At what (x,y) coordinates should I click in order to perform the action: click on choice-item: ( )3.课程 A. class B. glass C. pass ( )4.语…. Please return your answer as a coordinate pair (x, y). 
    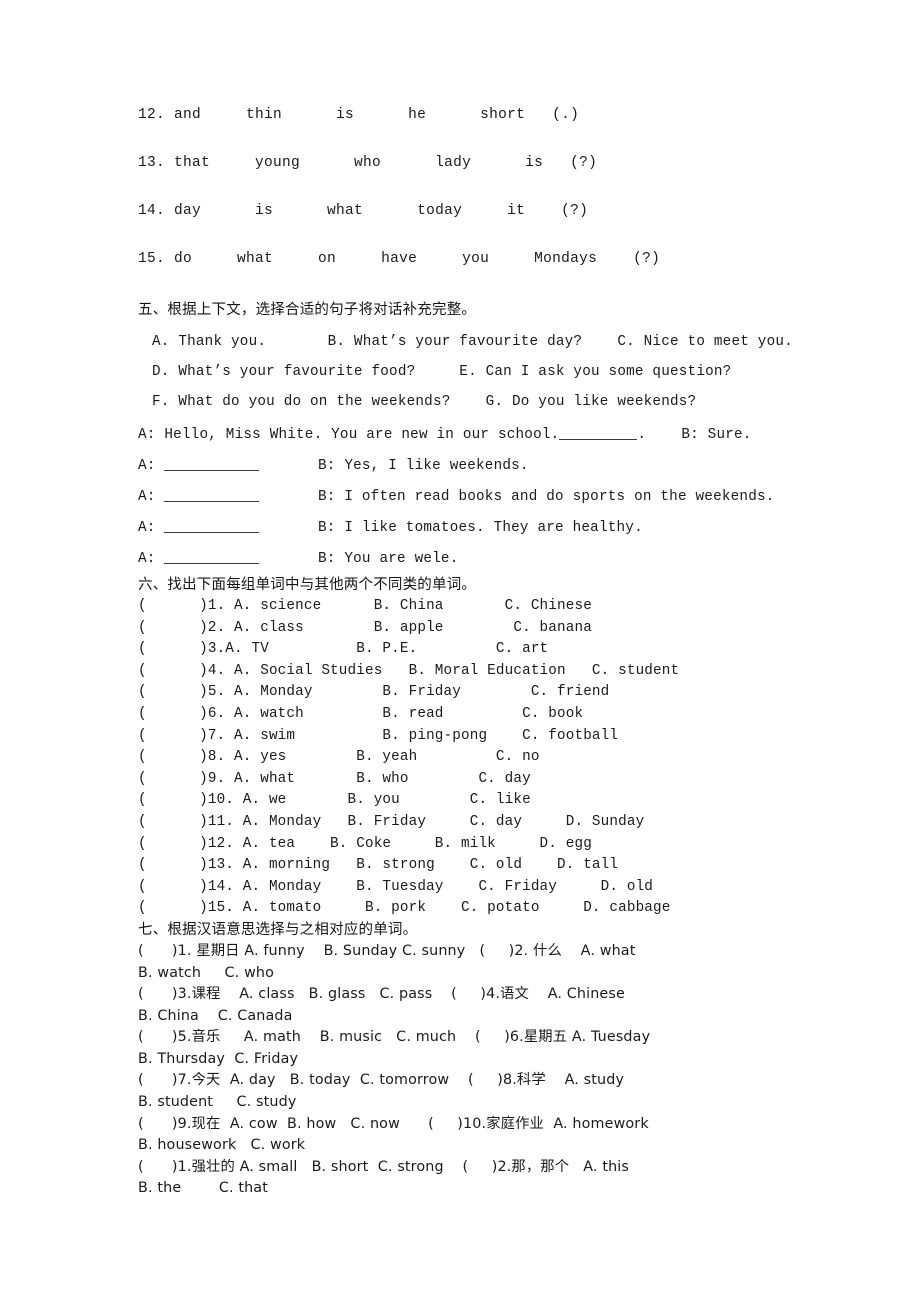
    Looking at the image, I should click on (488, 995).